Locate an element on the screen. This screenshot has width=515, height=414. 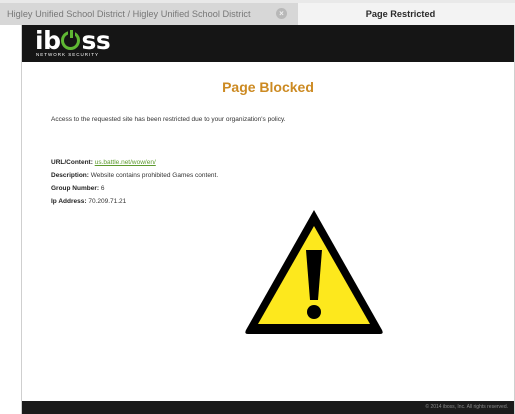
power-icon is located at coordinates (71, 39).